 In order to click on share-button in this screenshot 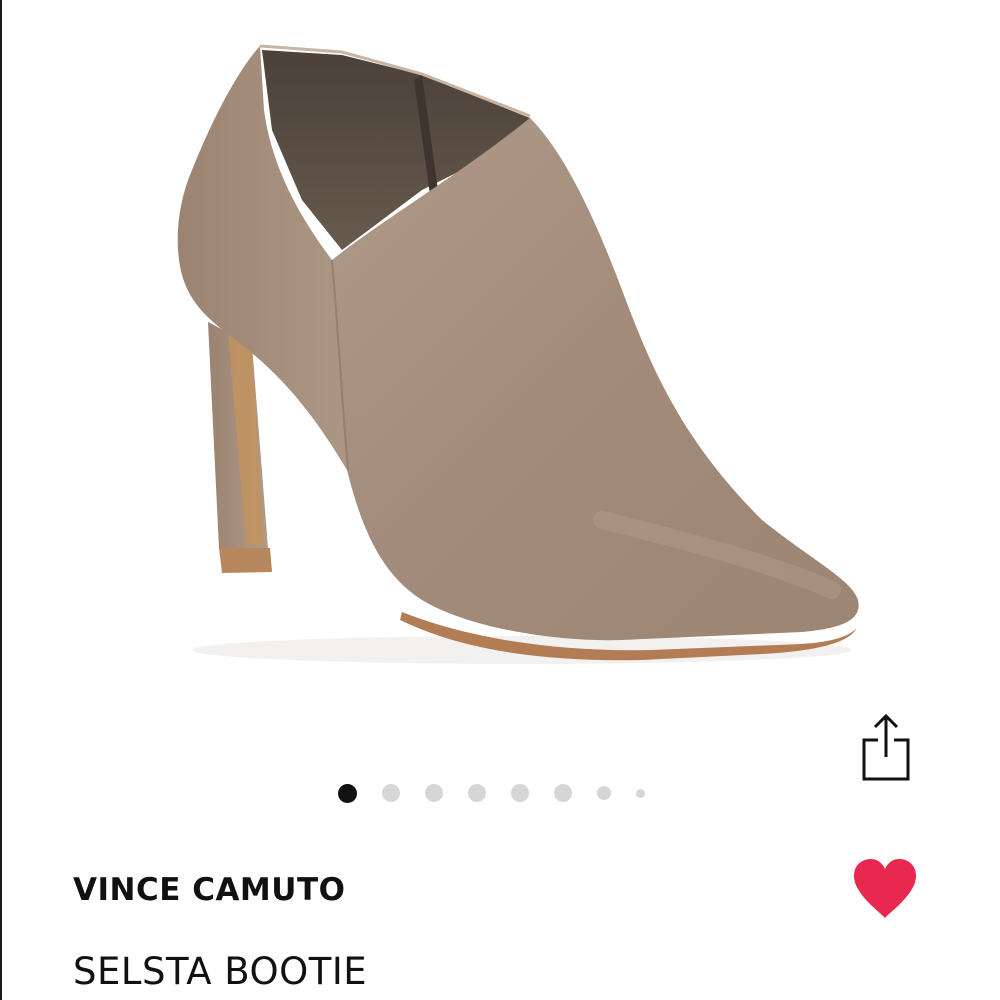, I will do `click(886, 746)`.